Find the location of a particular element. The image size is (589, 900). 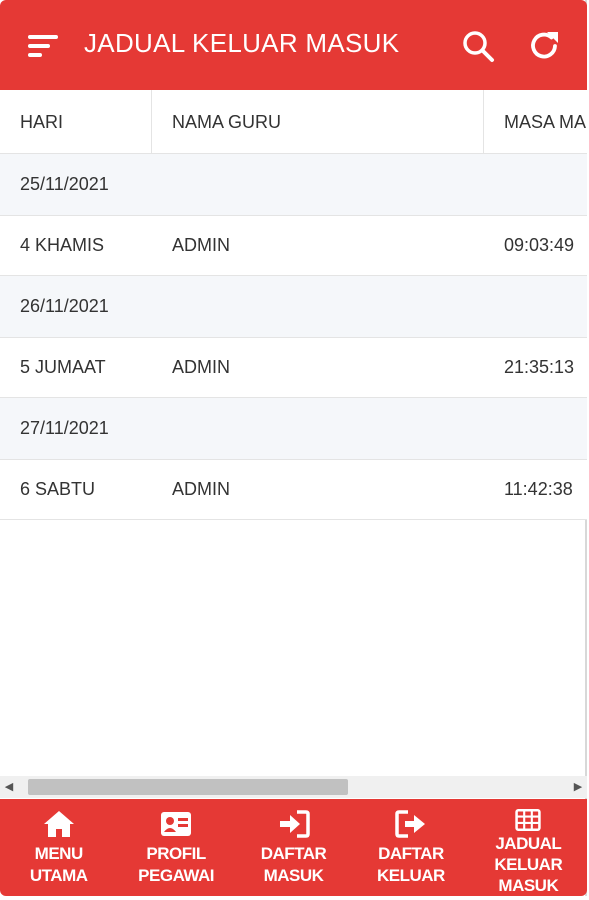

table-group-row: 27/11/2021 is located at coordinates (293, 429).